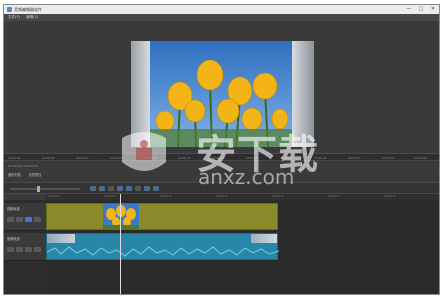 This screenshot has height=297, width=444. I want to click on cut-icon, so click(93, 188).